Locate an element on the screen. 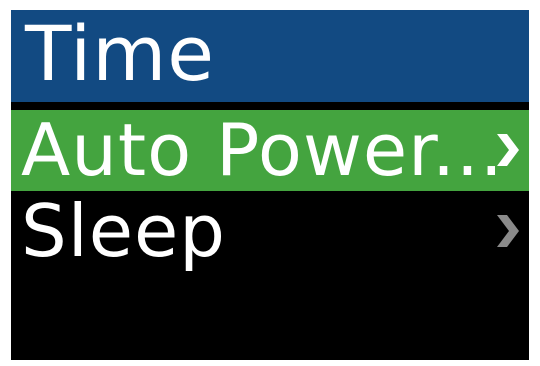 The height and width of the screenshot is (366, 540). menu-item-label: Sleep is located at coordinates (124, 231).